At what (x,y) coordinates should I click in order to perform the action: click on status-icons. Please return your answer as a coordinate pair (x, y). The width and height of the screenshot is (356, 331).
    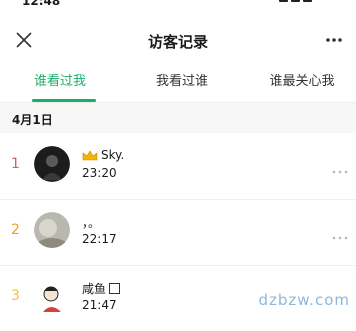
    Looking at the image, I should click on (295, 1).